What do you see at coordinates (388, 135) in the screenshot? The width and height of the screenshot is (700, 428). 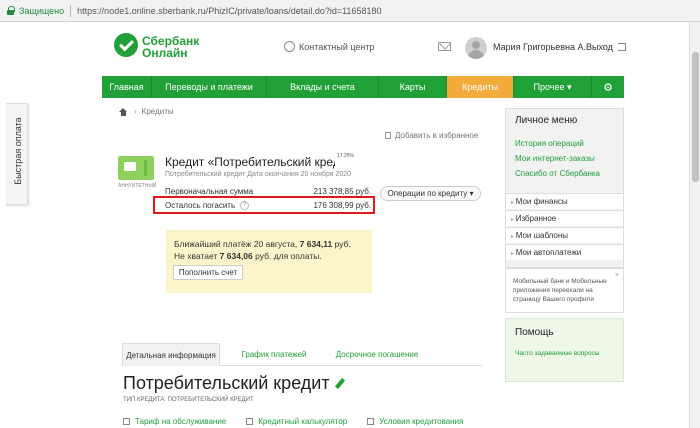 I see `bookmark-icon` at bounding box center [388, 135].